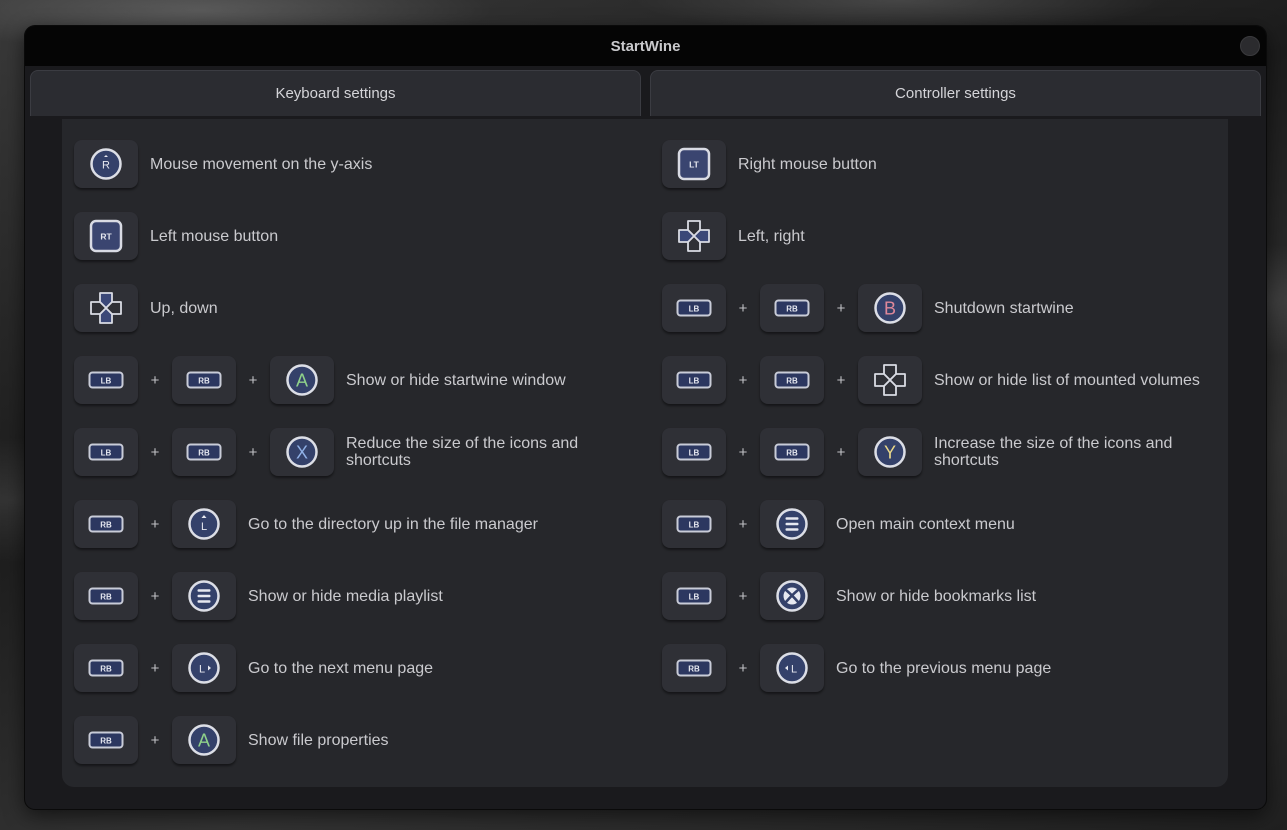 Image resolution: width=1287 pixels, height=830 pixels. I want to click on shortcut-label: Open main context menu, so click(925, 524).